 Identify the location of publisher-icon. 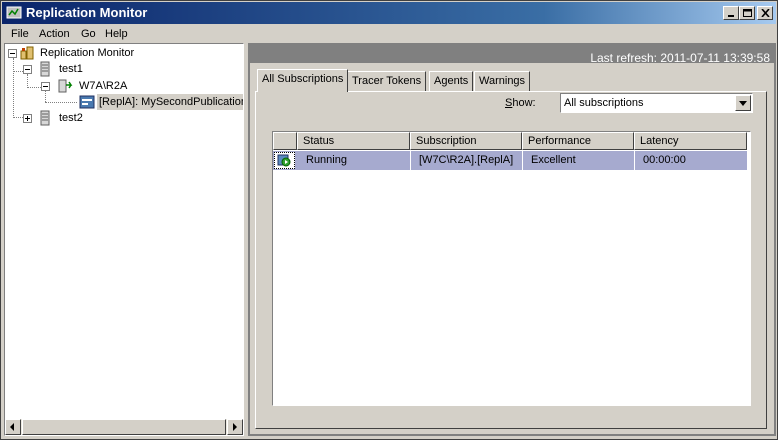
(65, 86).